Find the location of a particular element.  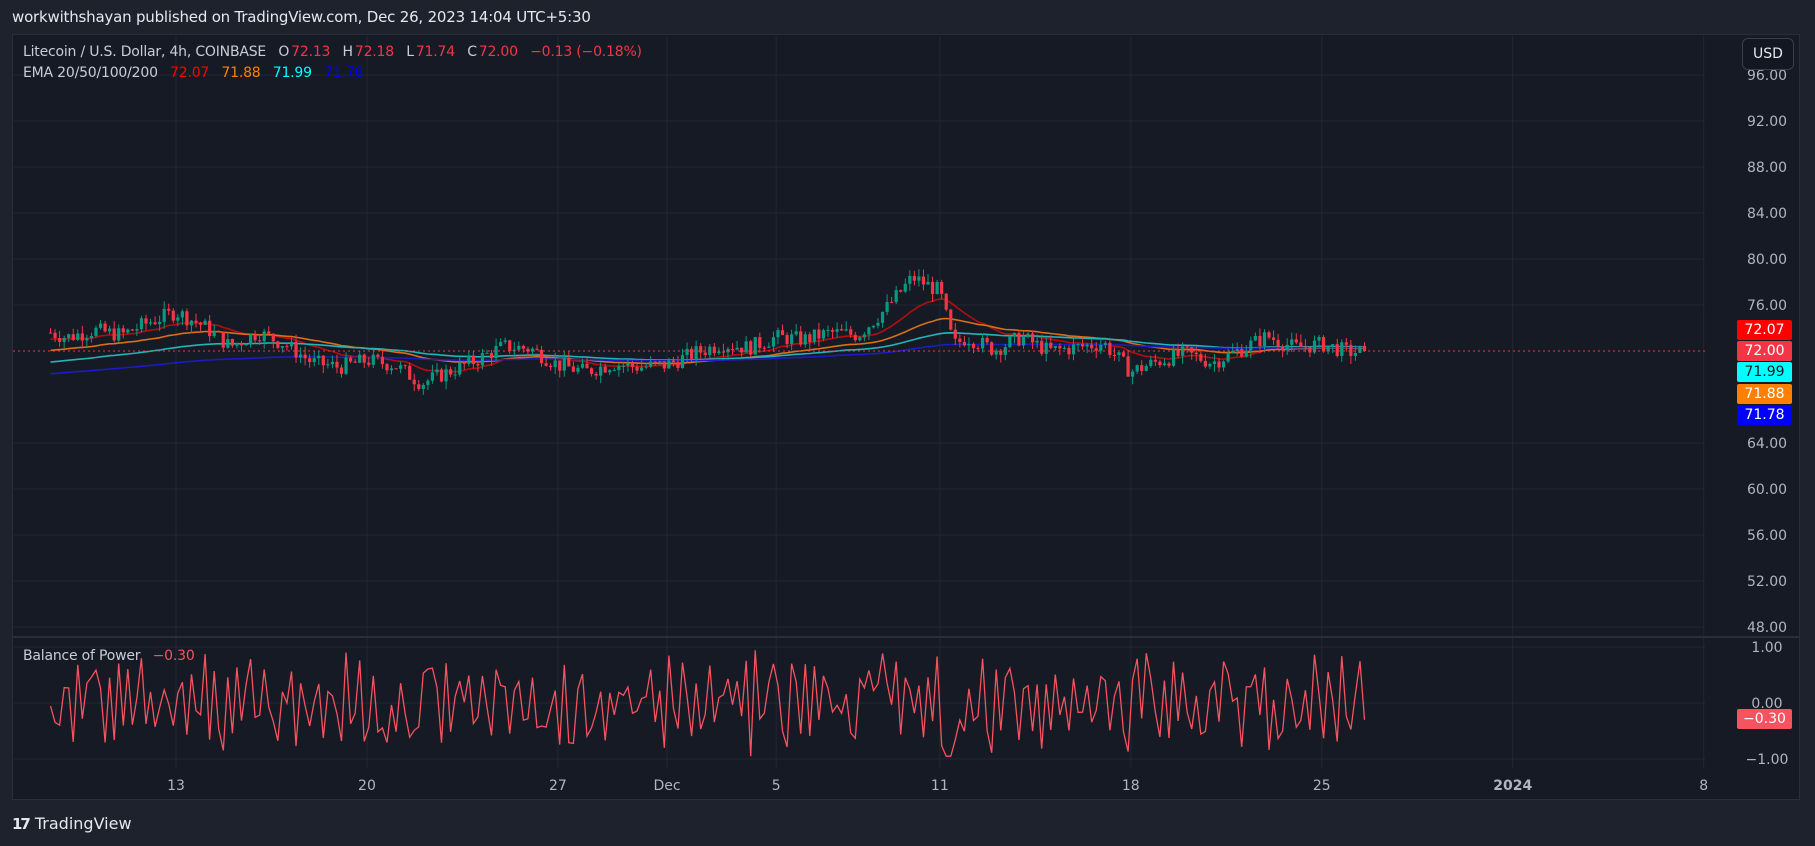

ema100-price-label: 71.99 is located at coordinates (1764, 372).